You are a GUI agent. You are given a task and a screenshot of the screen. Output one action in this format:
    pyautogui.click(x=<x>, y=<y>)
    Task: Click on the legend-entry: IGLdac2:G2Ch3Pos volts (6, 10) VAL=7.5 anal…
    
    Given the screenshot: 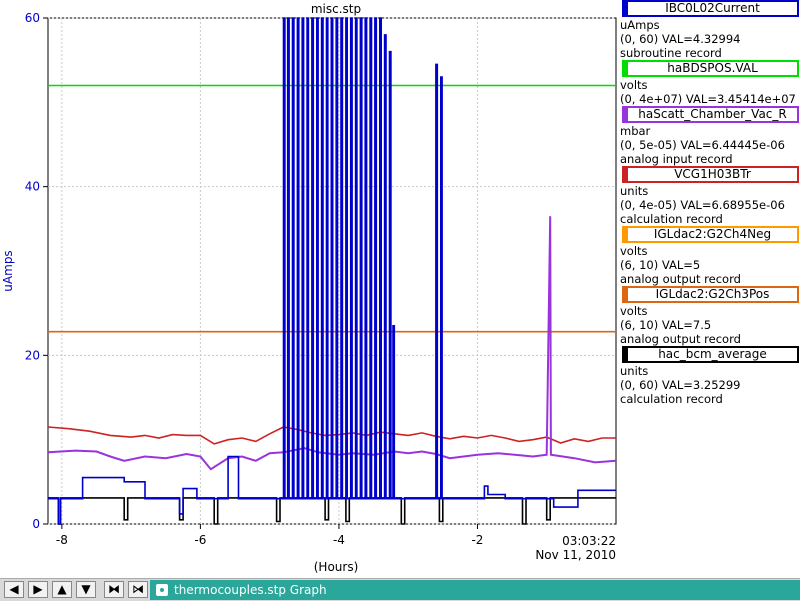 What is the action you would take?
    pyautogui.click(x=710, y=316)
    